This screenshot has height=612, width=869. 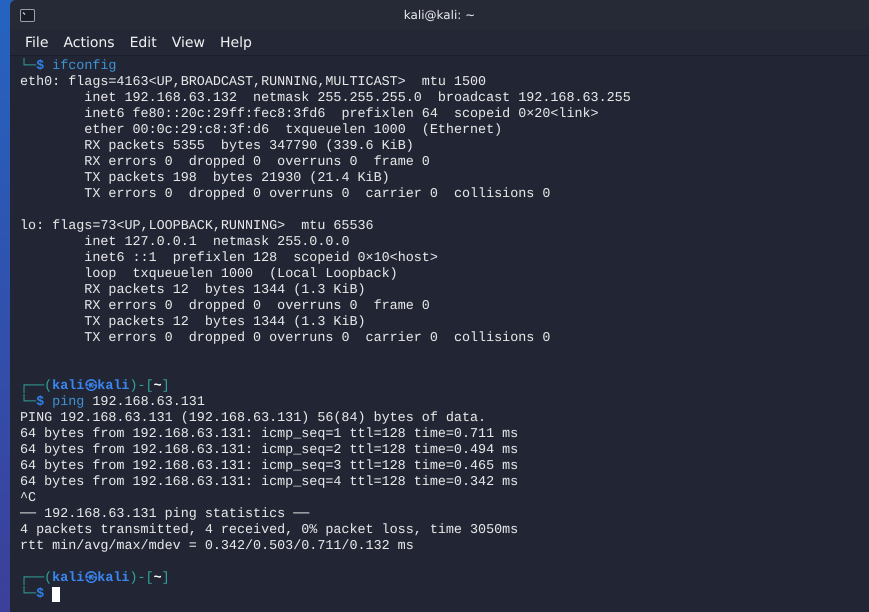 What do you see at coordinates (341, 114) in the screenshot?
I see `output-line: inet6 fe80::20c:29ff:fec8:3fd6 prefixlen 64 scopeid 0×20<link>` at bounding box center [341, 114].